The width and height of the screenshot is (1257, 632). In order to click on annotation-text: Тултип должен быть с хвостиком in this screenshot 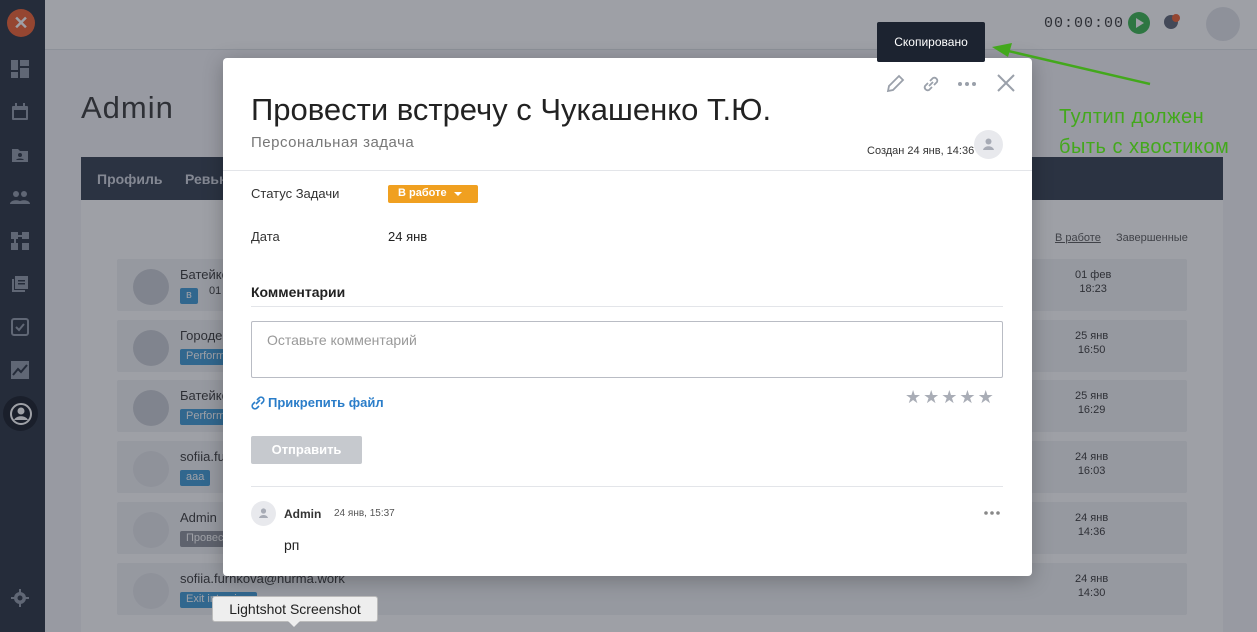, I will do `click(1144, 132)`.